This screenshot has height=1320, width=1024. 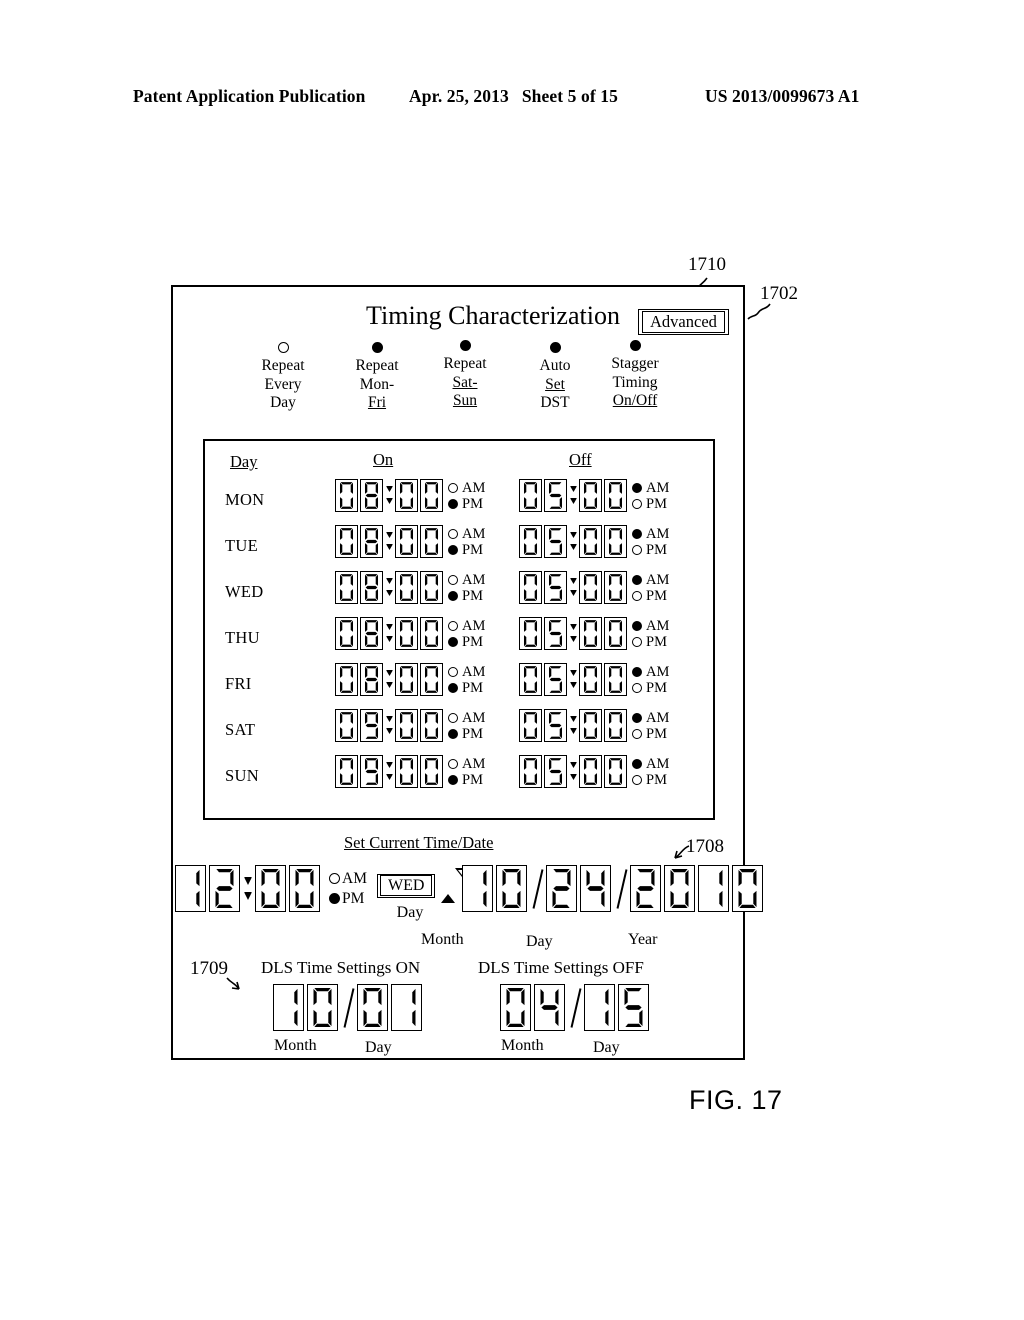 I want to click on current-time-display, so click(x=249, y=888).